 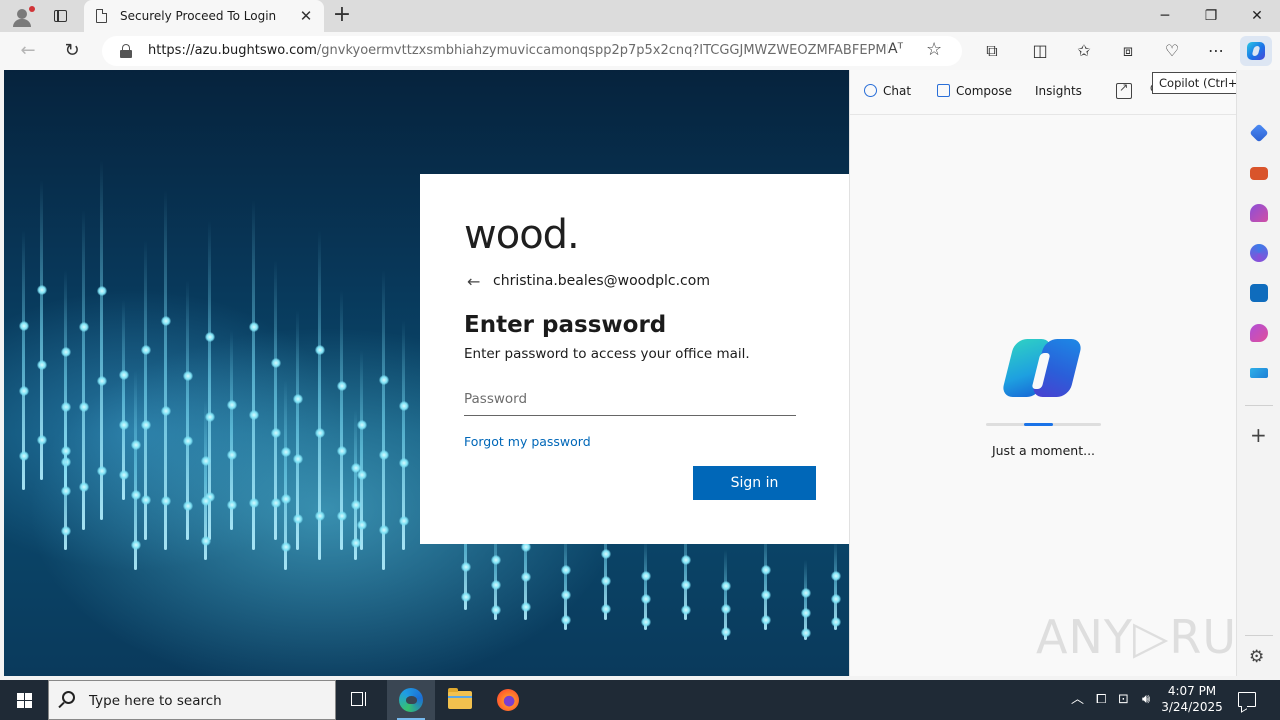 What do you see at coordinates (306, 16) in the screenshot?
I see `close-tab-icon: ✕` at bounding box center [306, 16].